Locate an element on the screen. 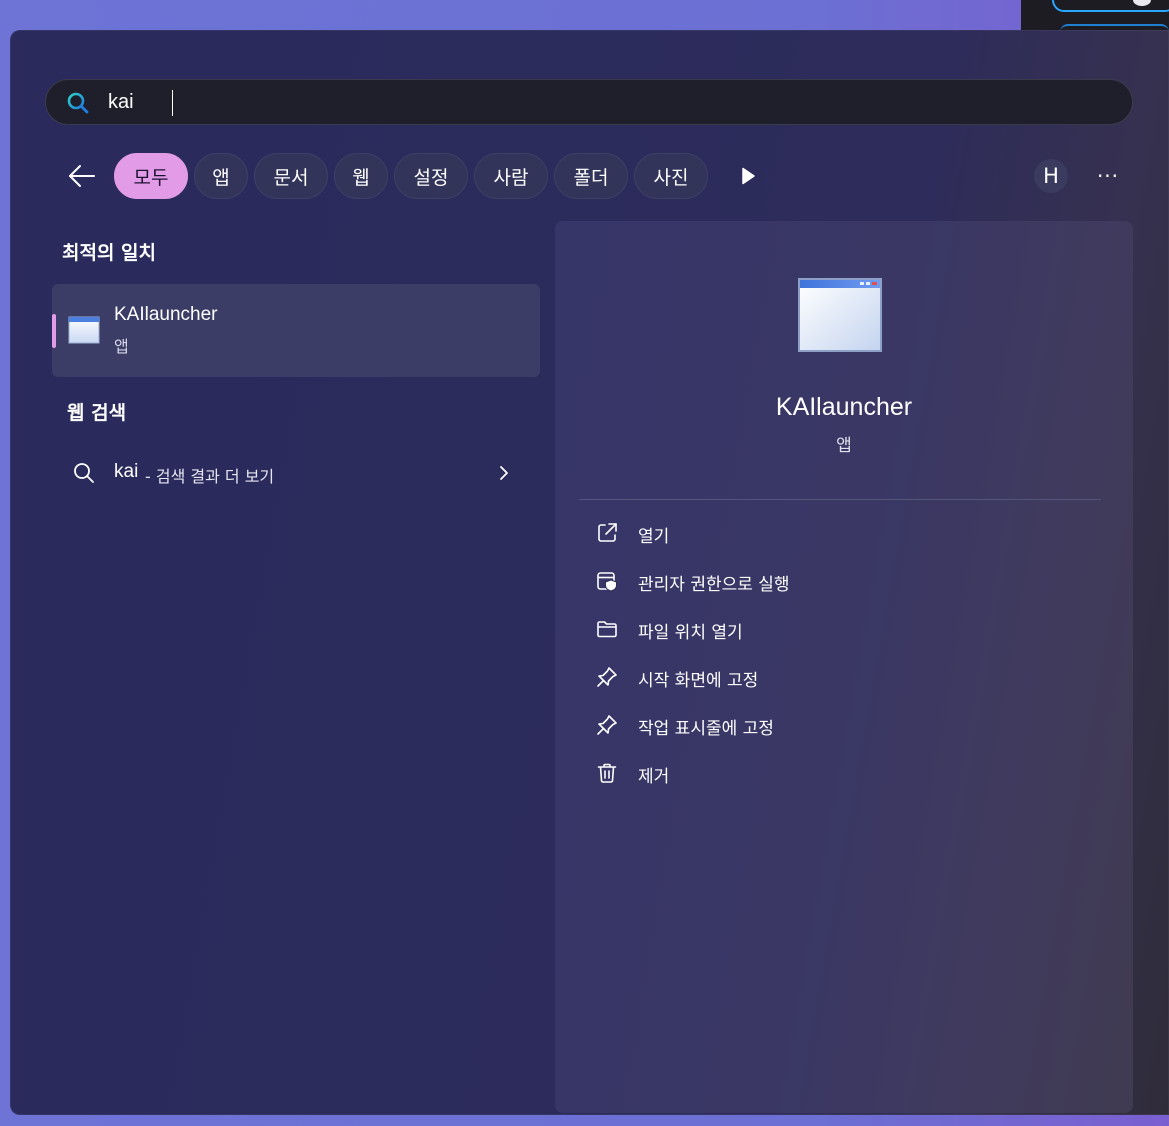 Image resolution: width=1169 pixels, height=1126 pixels. web-search-heading: 웹 검색 is located at coordinates (97, 413).